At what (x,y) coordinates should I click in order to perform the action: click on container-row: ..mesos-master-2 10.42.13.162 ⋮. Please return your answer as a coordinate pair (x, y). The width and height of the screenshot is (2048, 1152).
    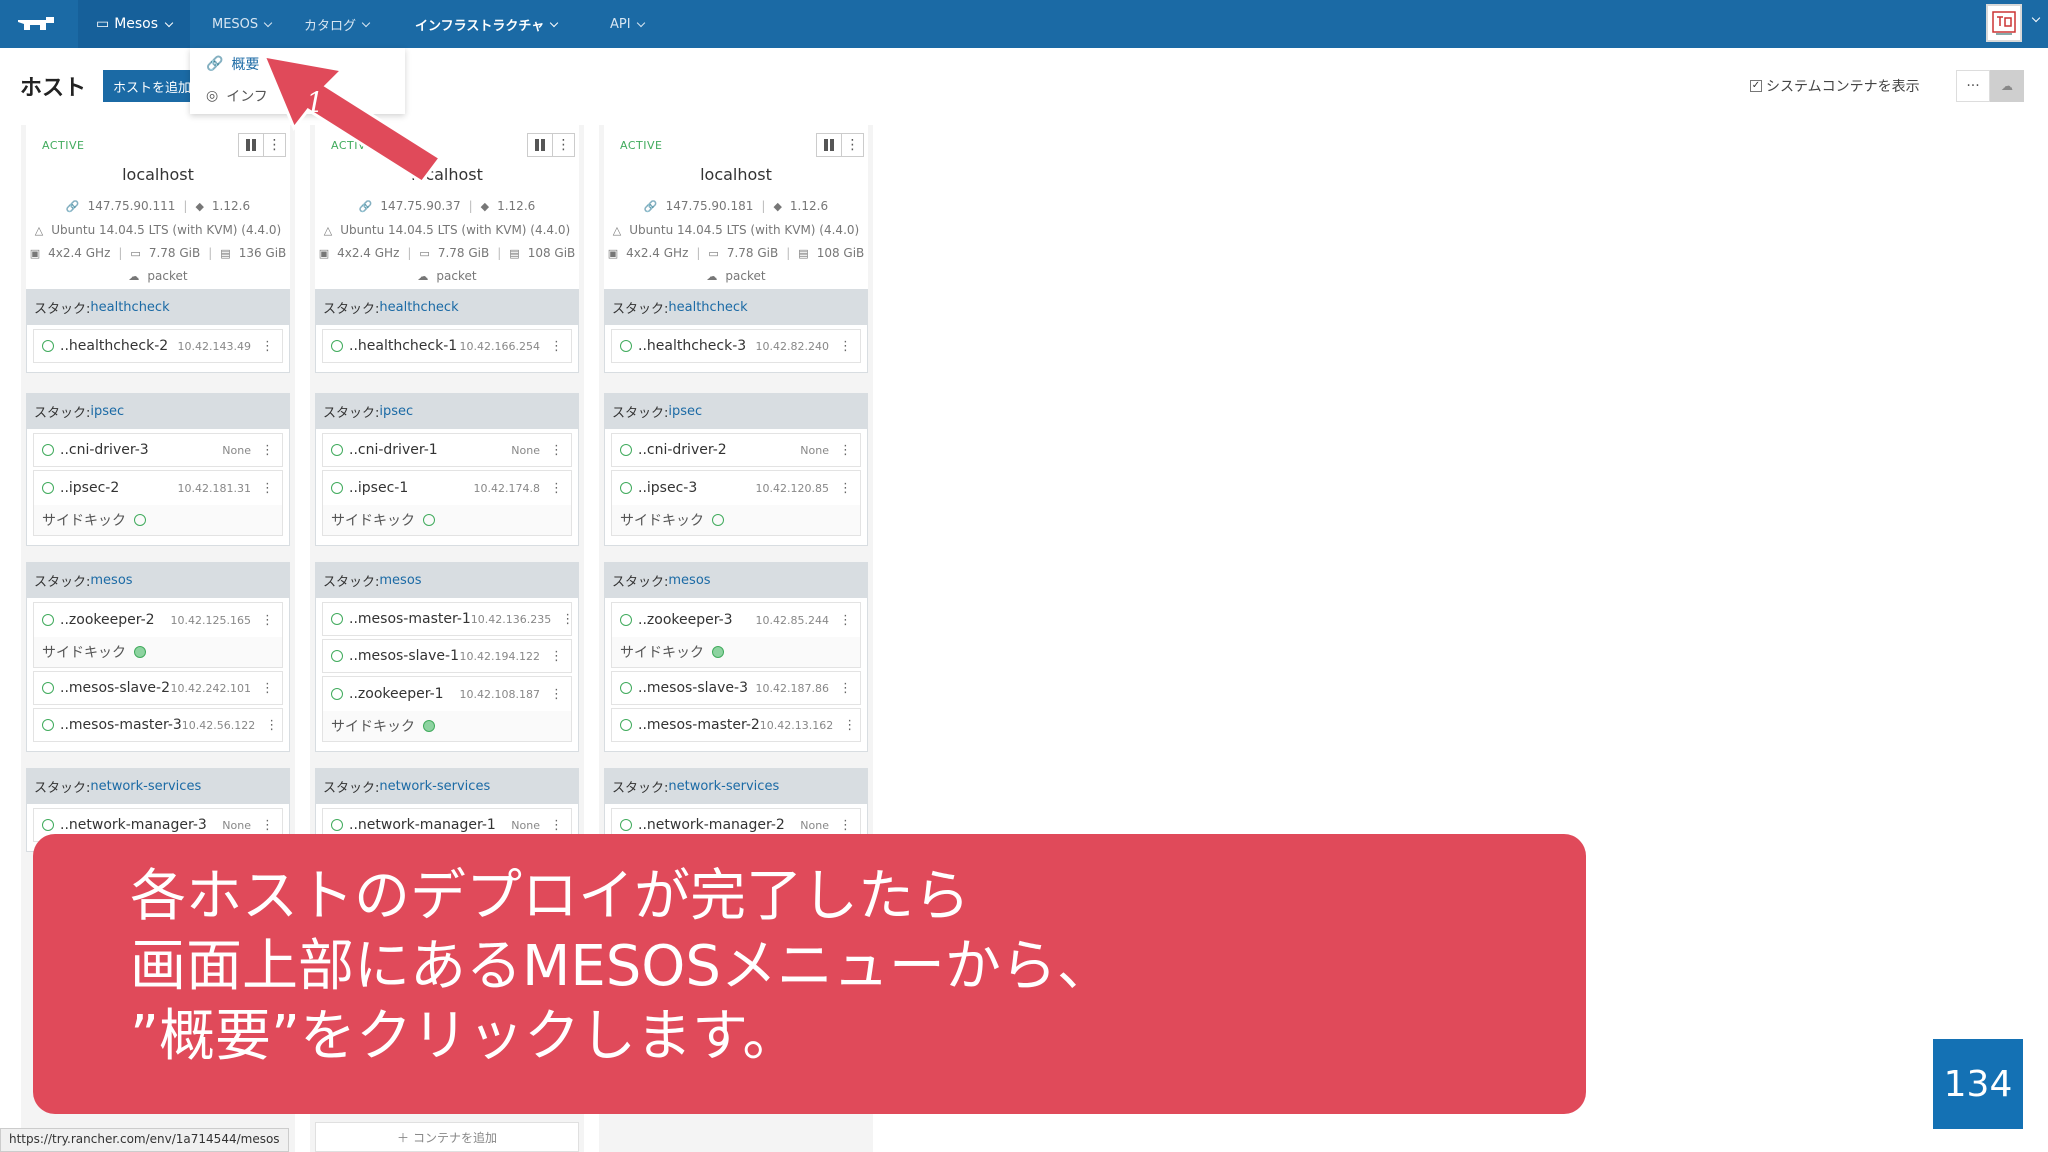
    Looking at the image, I should click on (736, 725).